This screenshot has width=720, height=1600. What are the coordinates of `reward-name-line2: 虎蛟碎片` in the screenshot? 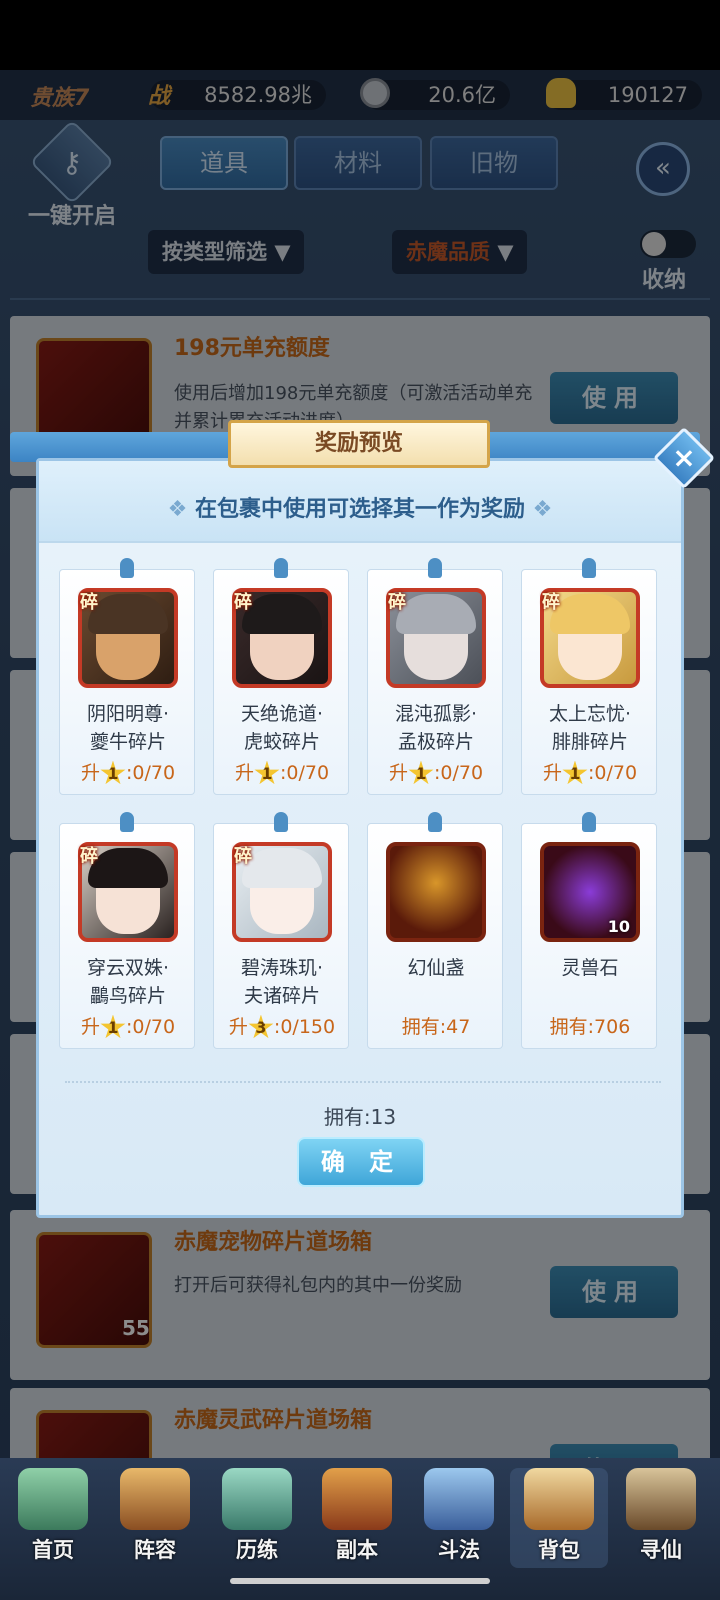 It's located at (281, 742).